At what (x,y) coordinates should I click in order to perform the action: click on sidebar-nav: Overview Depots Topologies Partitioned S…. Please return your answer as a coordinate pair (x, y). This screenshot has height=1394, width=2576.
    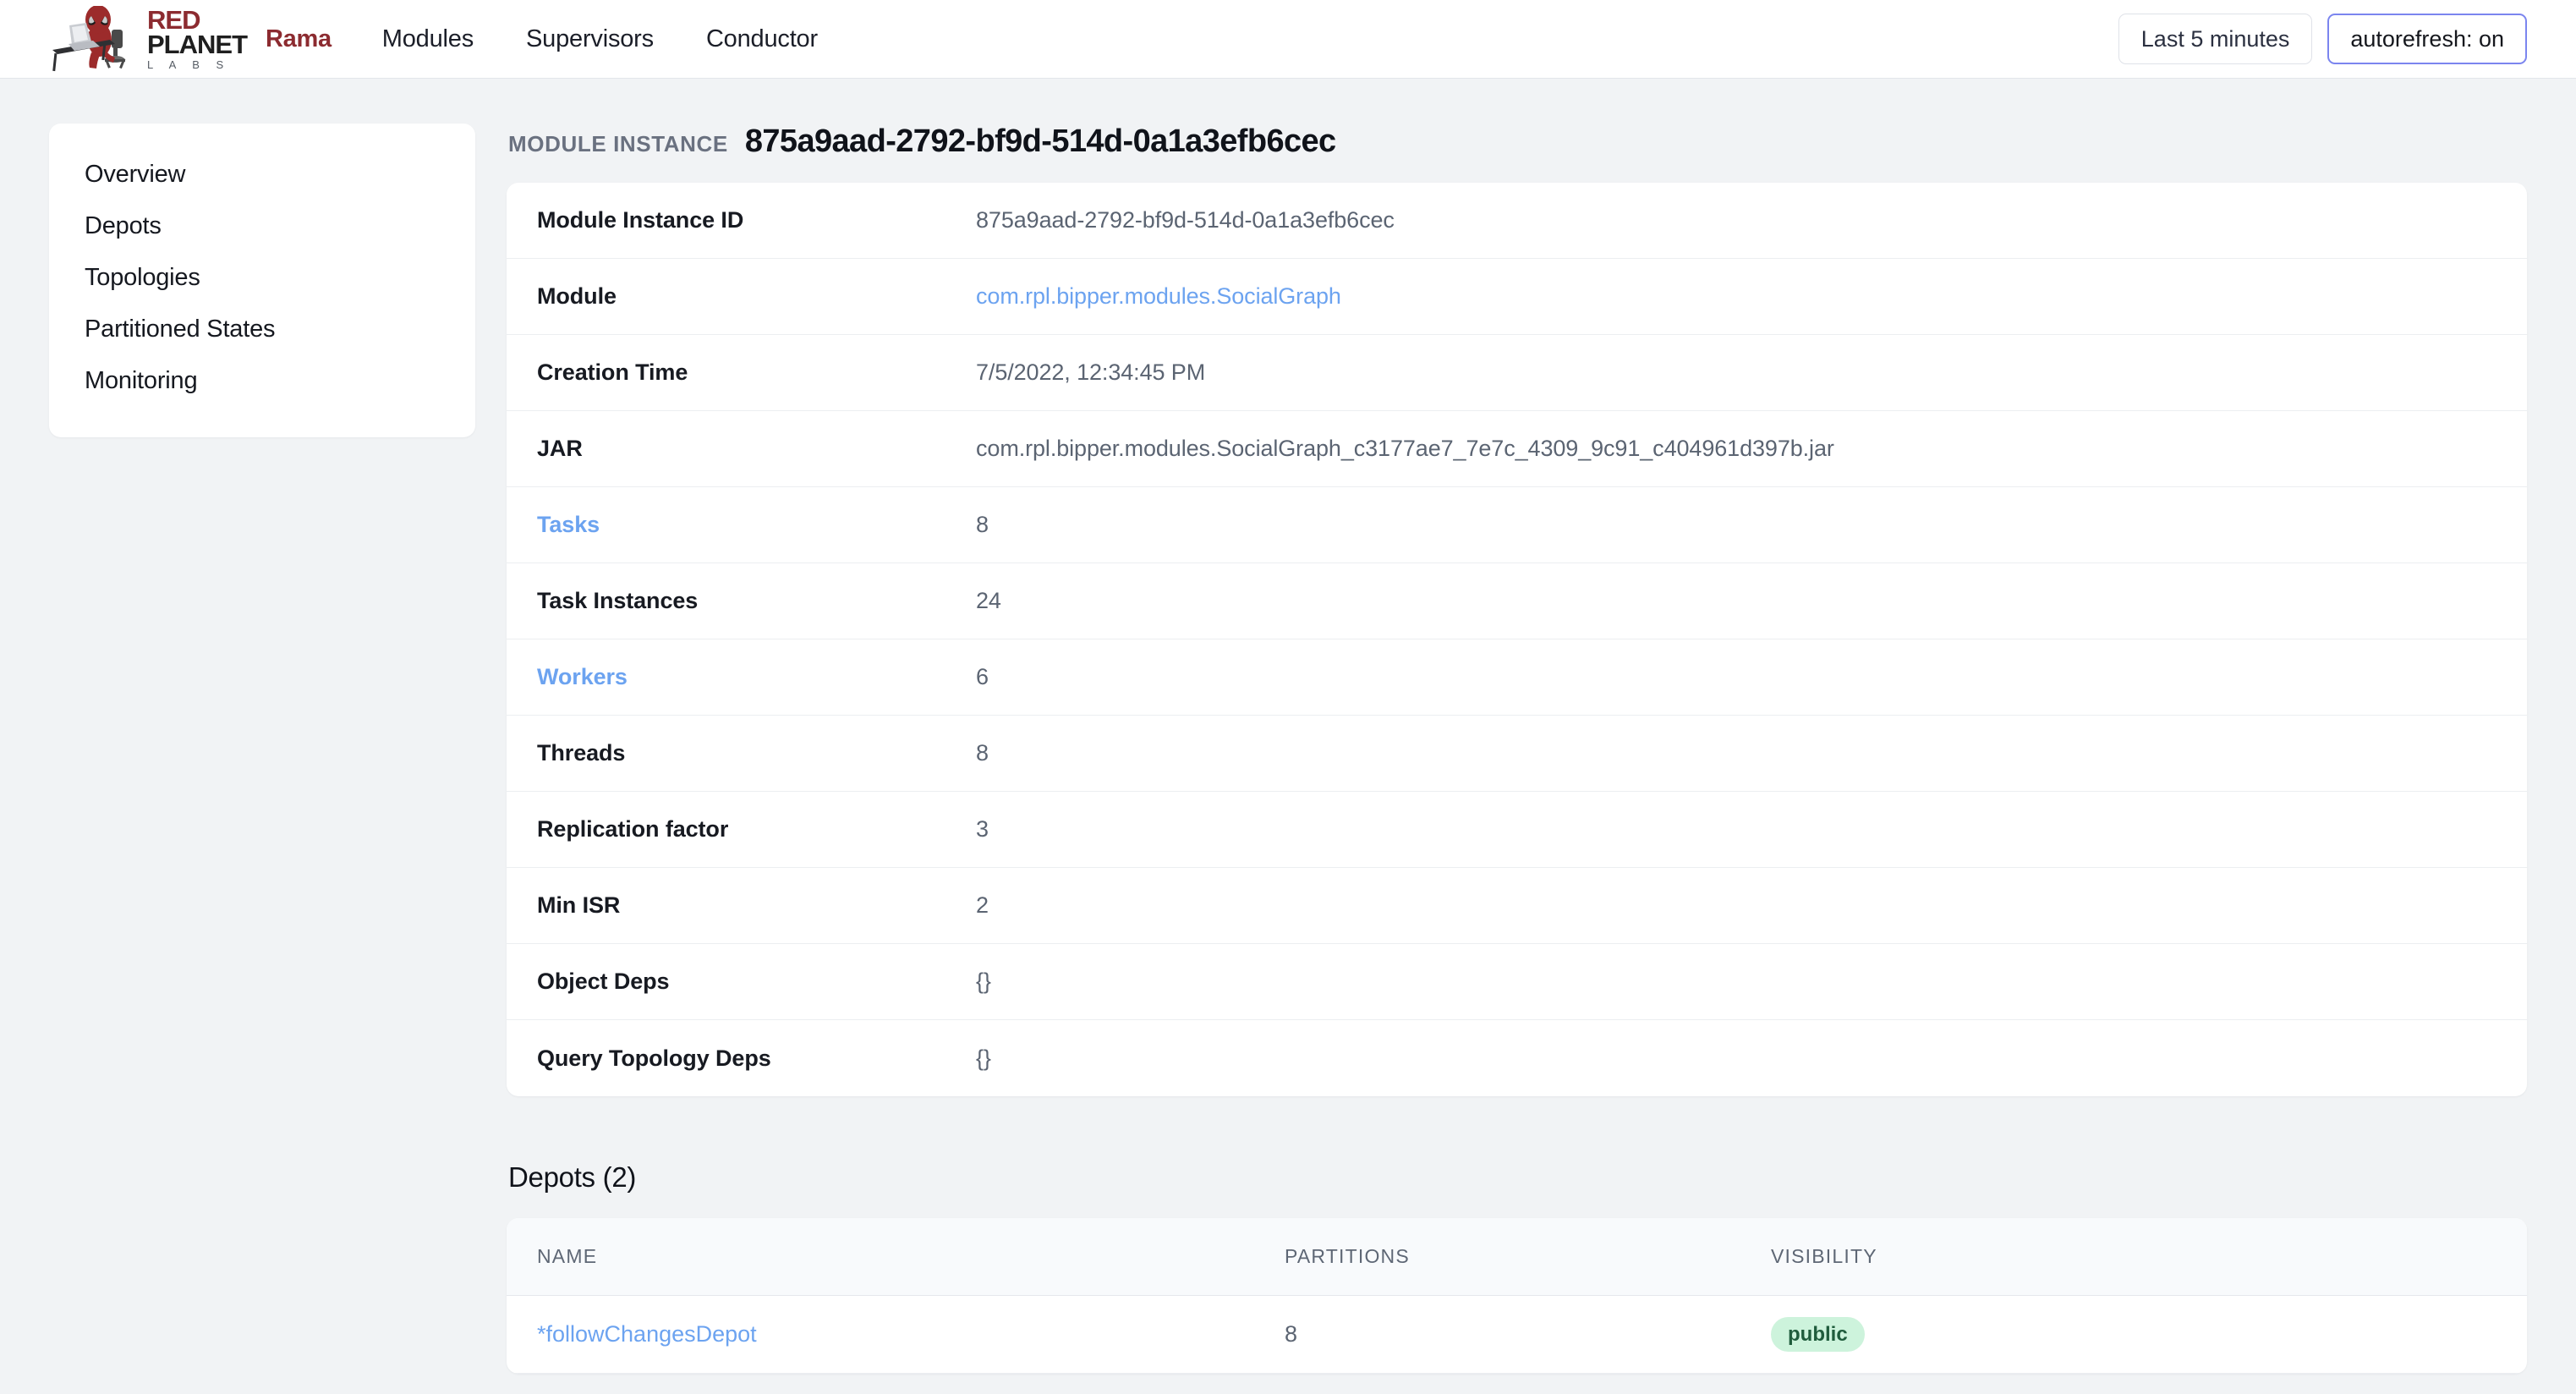
    Looking at the image, I should click on (262, 280).